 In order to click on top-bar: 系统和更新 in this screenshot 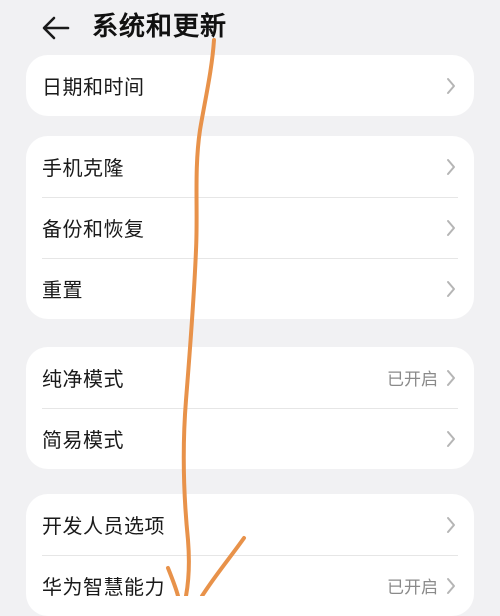, I will do `click(250, 28)`.